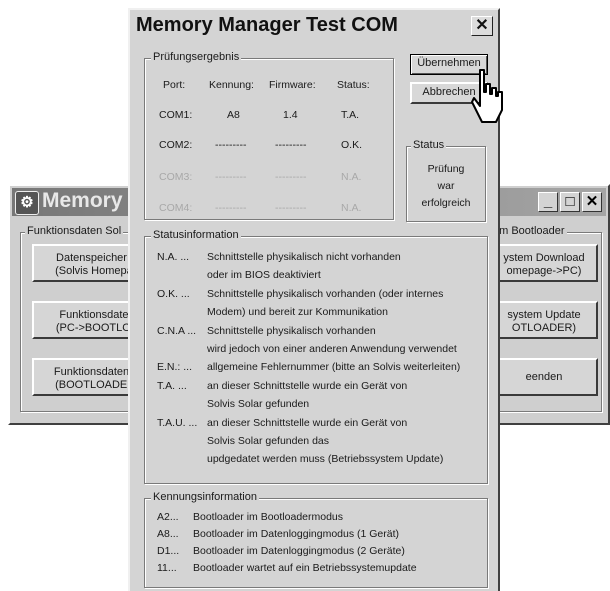 Image resolution: width=610 pixels, height=591 pixels. I want to click on system-download-button: ystem Download omepage->PC), so click(544, 263).